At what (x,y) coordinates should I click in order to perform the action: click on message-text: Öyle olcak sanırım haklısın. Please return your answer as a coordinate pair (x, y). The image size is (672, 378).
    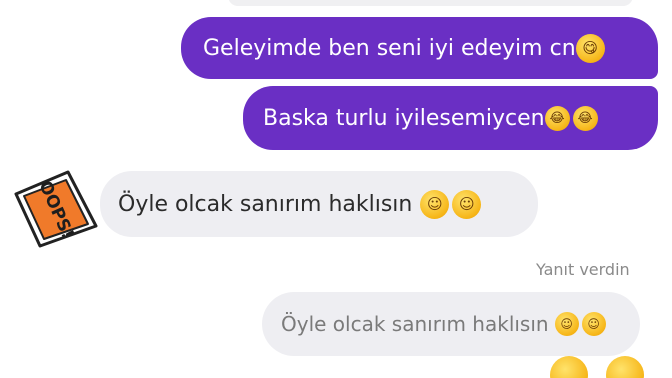
    Looking at the image, I should click on (265, 204).